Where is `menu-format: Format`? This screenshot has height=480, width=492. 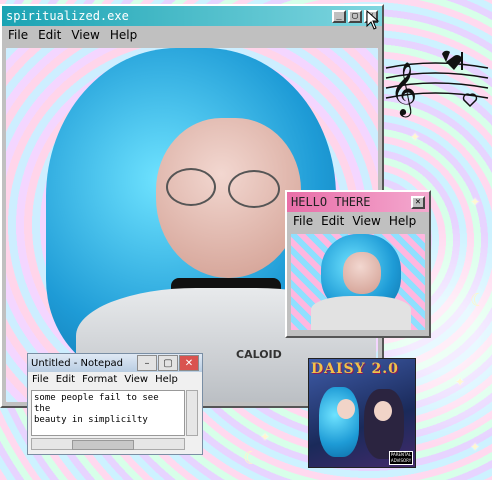
menu-format: Format is located at coordinates (99, 379).